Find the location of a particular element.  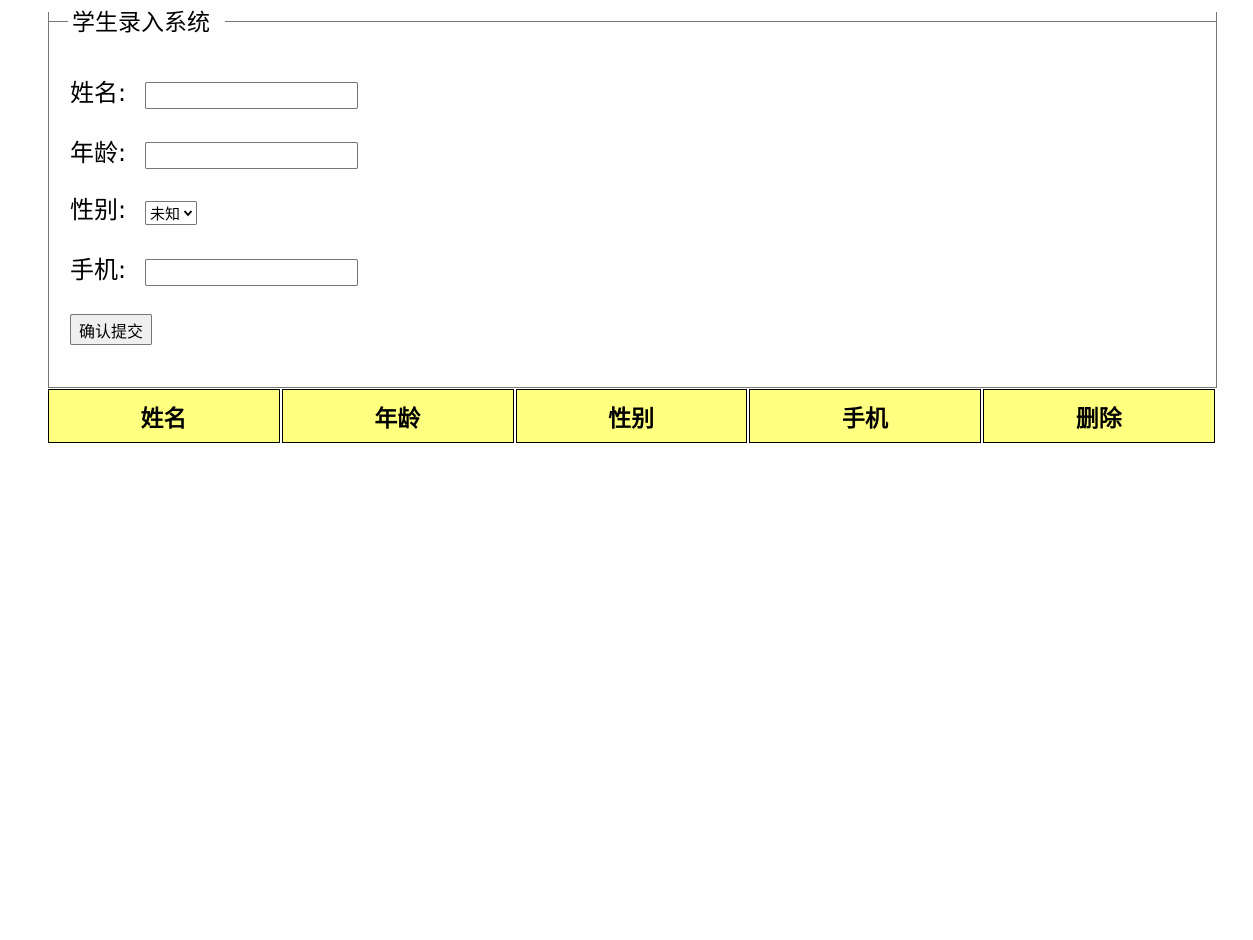

name-row: 姓名: is located at coordinates (214, 92).